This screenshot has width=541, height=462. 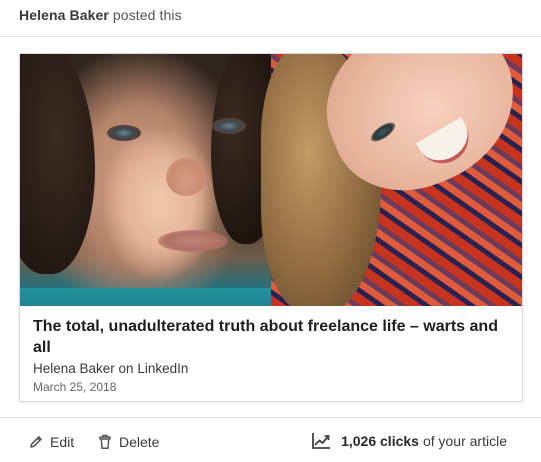 I want to click on trending-chart-icon, so click(x=321, y=441).